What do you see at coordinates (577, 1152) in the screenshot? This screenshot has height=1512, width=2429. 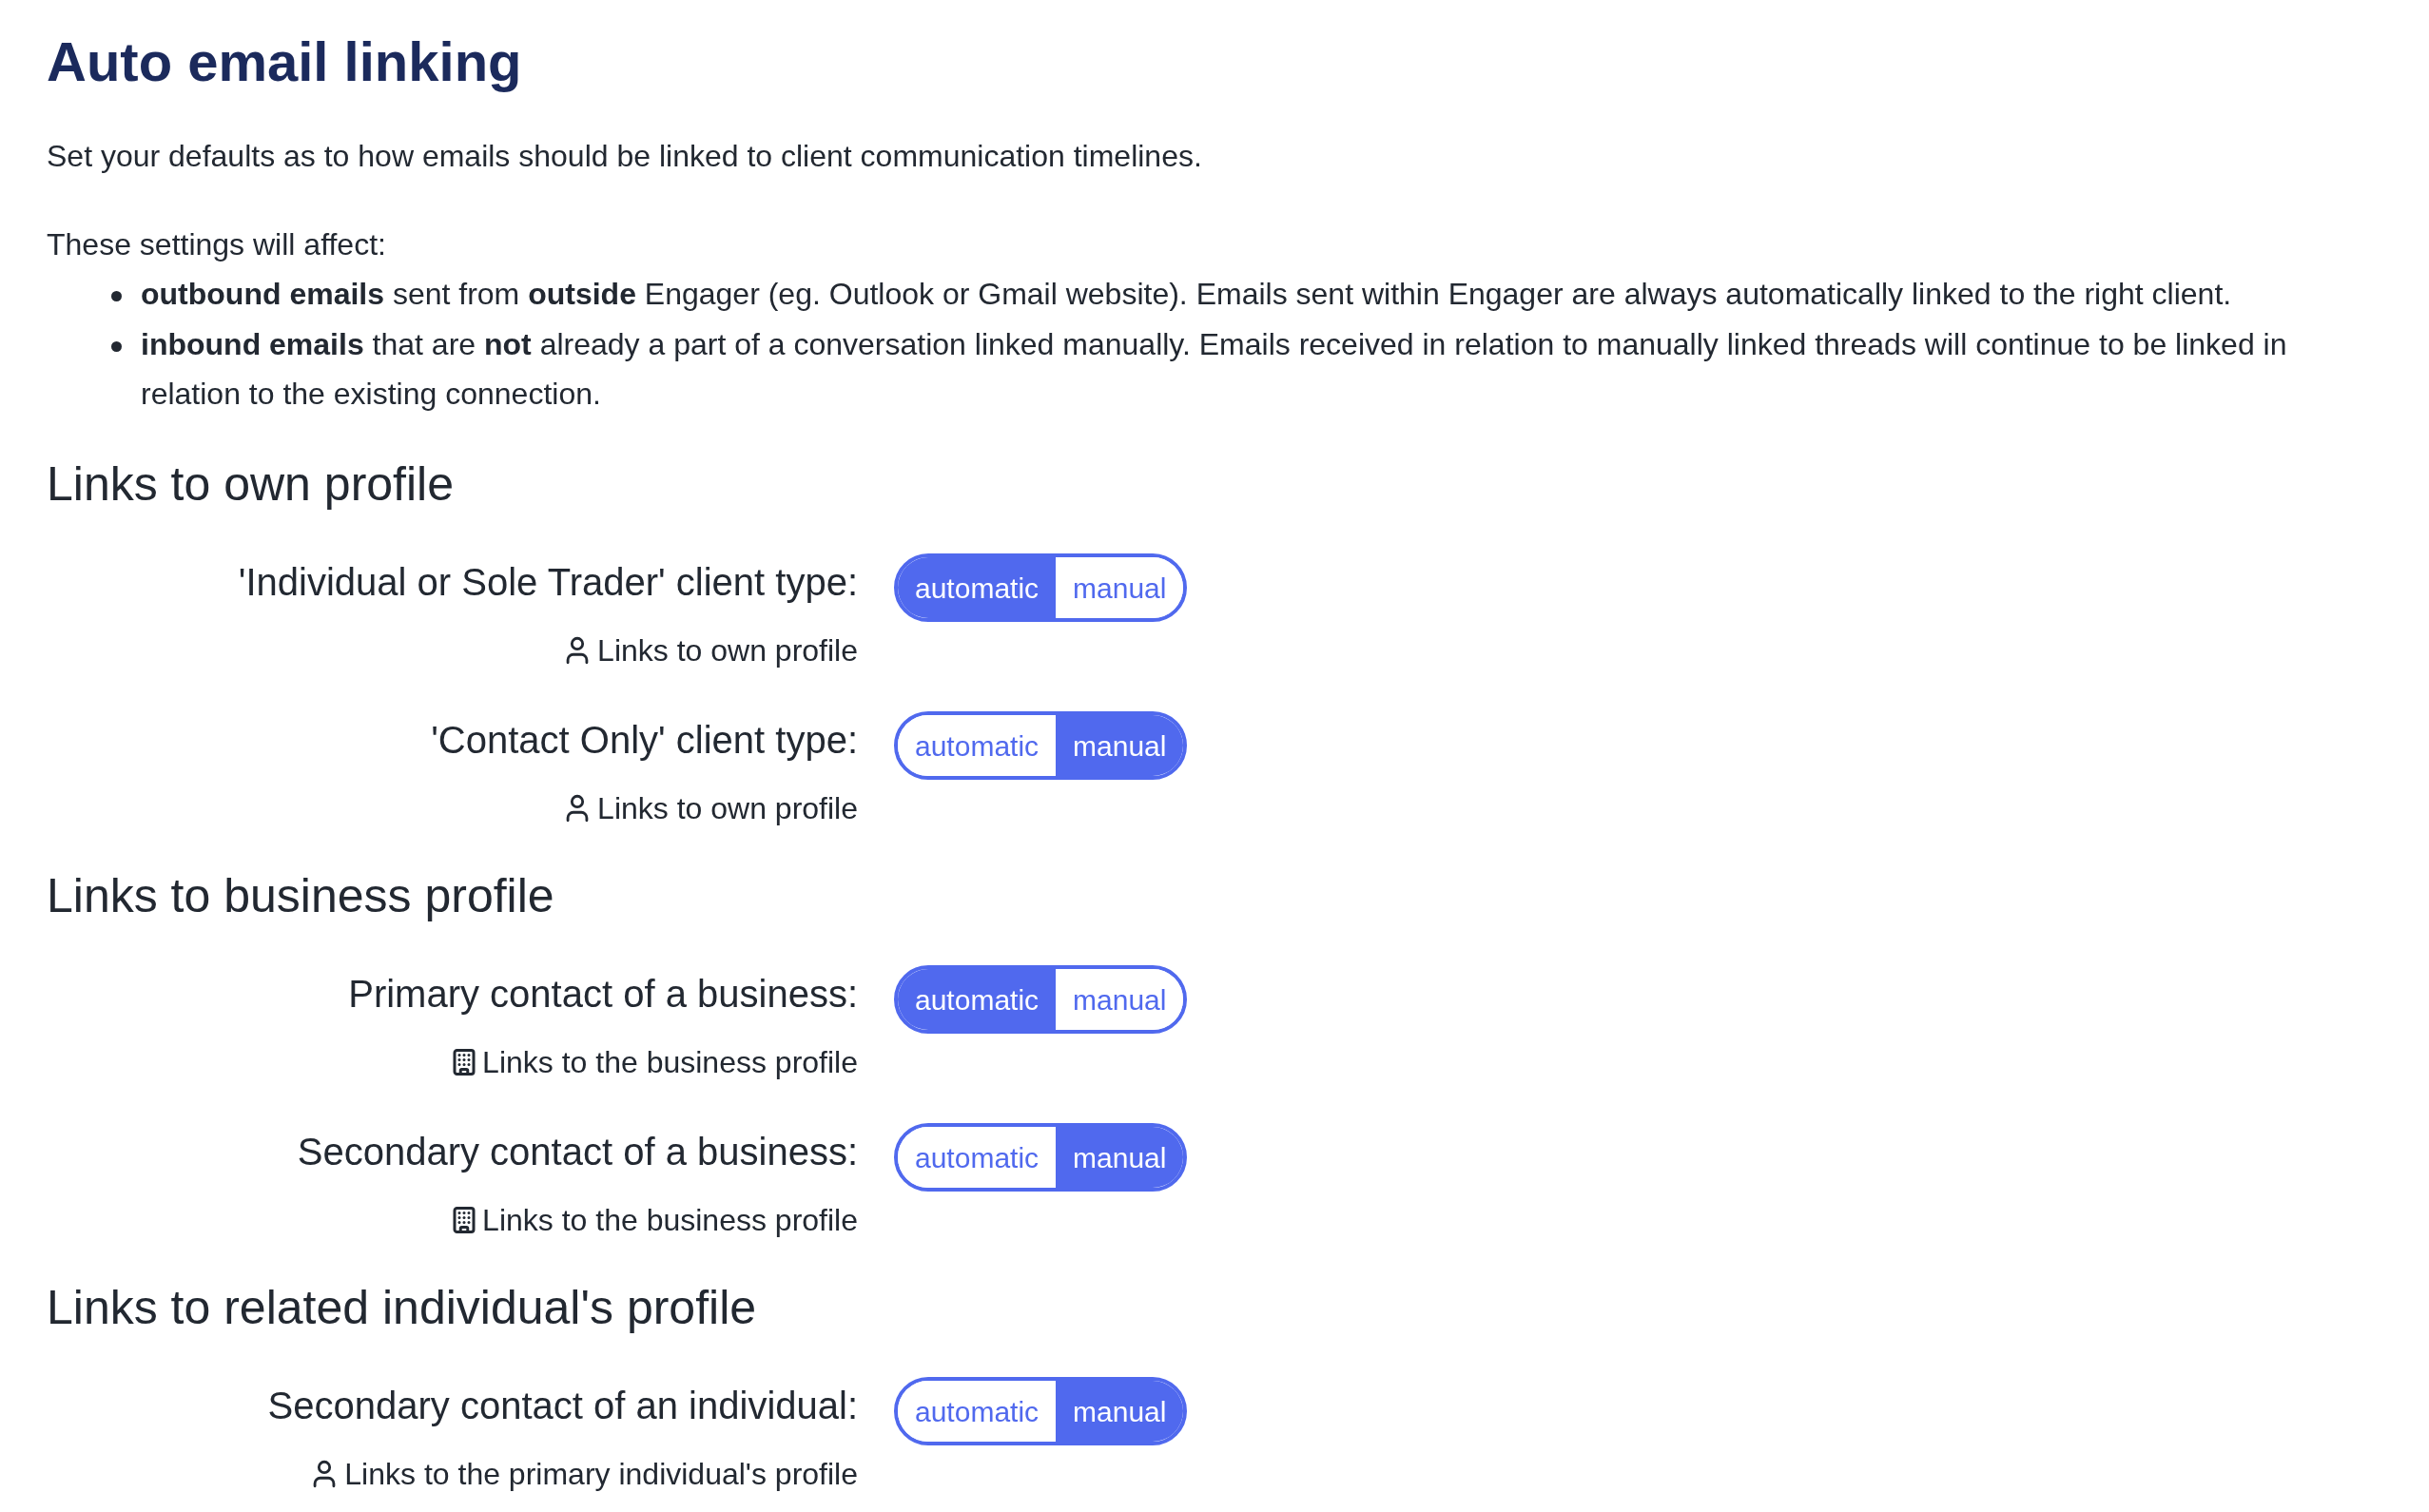 I see `setting-label: Secondary contact of a business:` at bounding box center [577, 1152].